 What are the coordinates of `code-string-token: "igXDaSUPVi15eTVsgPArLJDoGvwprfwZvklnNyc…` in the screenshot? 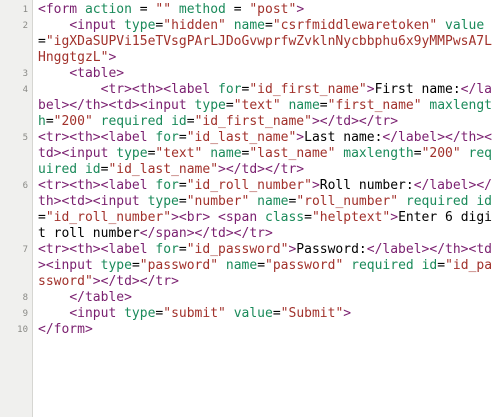 It's located at (265, 49).